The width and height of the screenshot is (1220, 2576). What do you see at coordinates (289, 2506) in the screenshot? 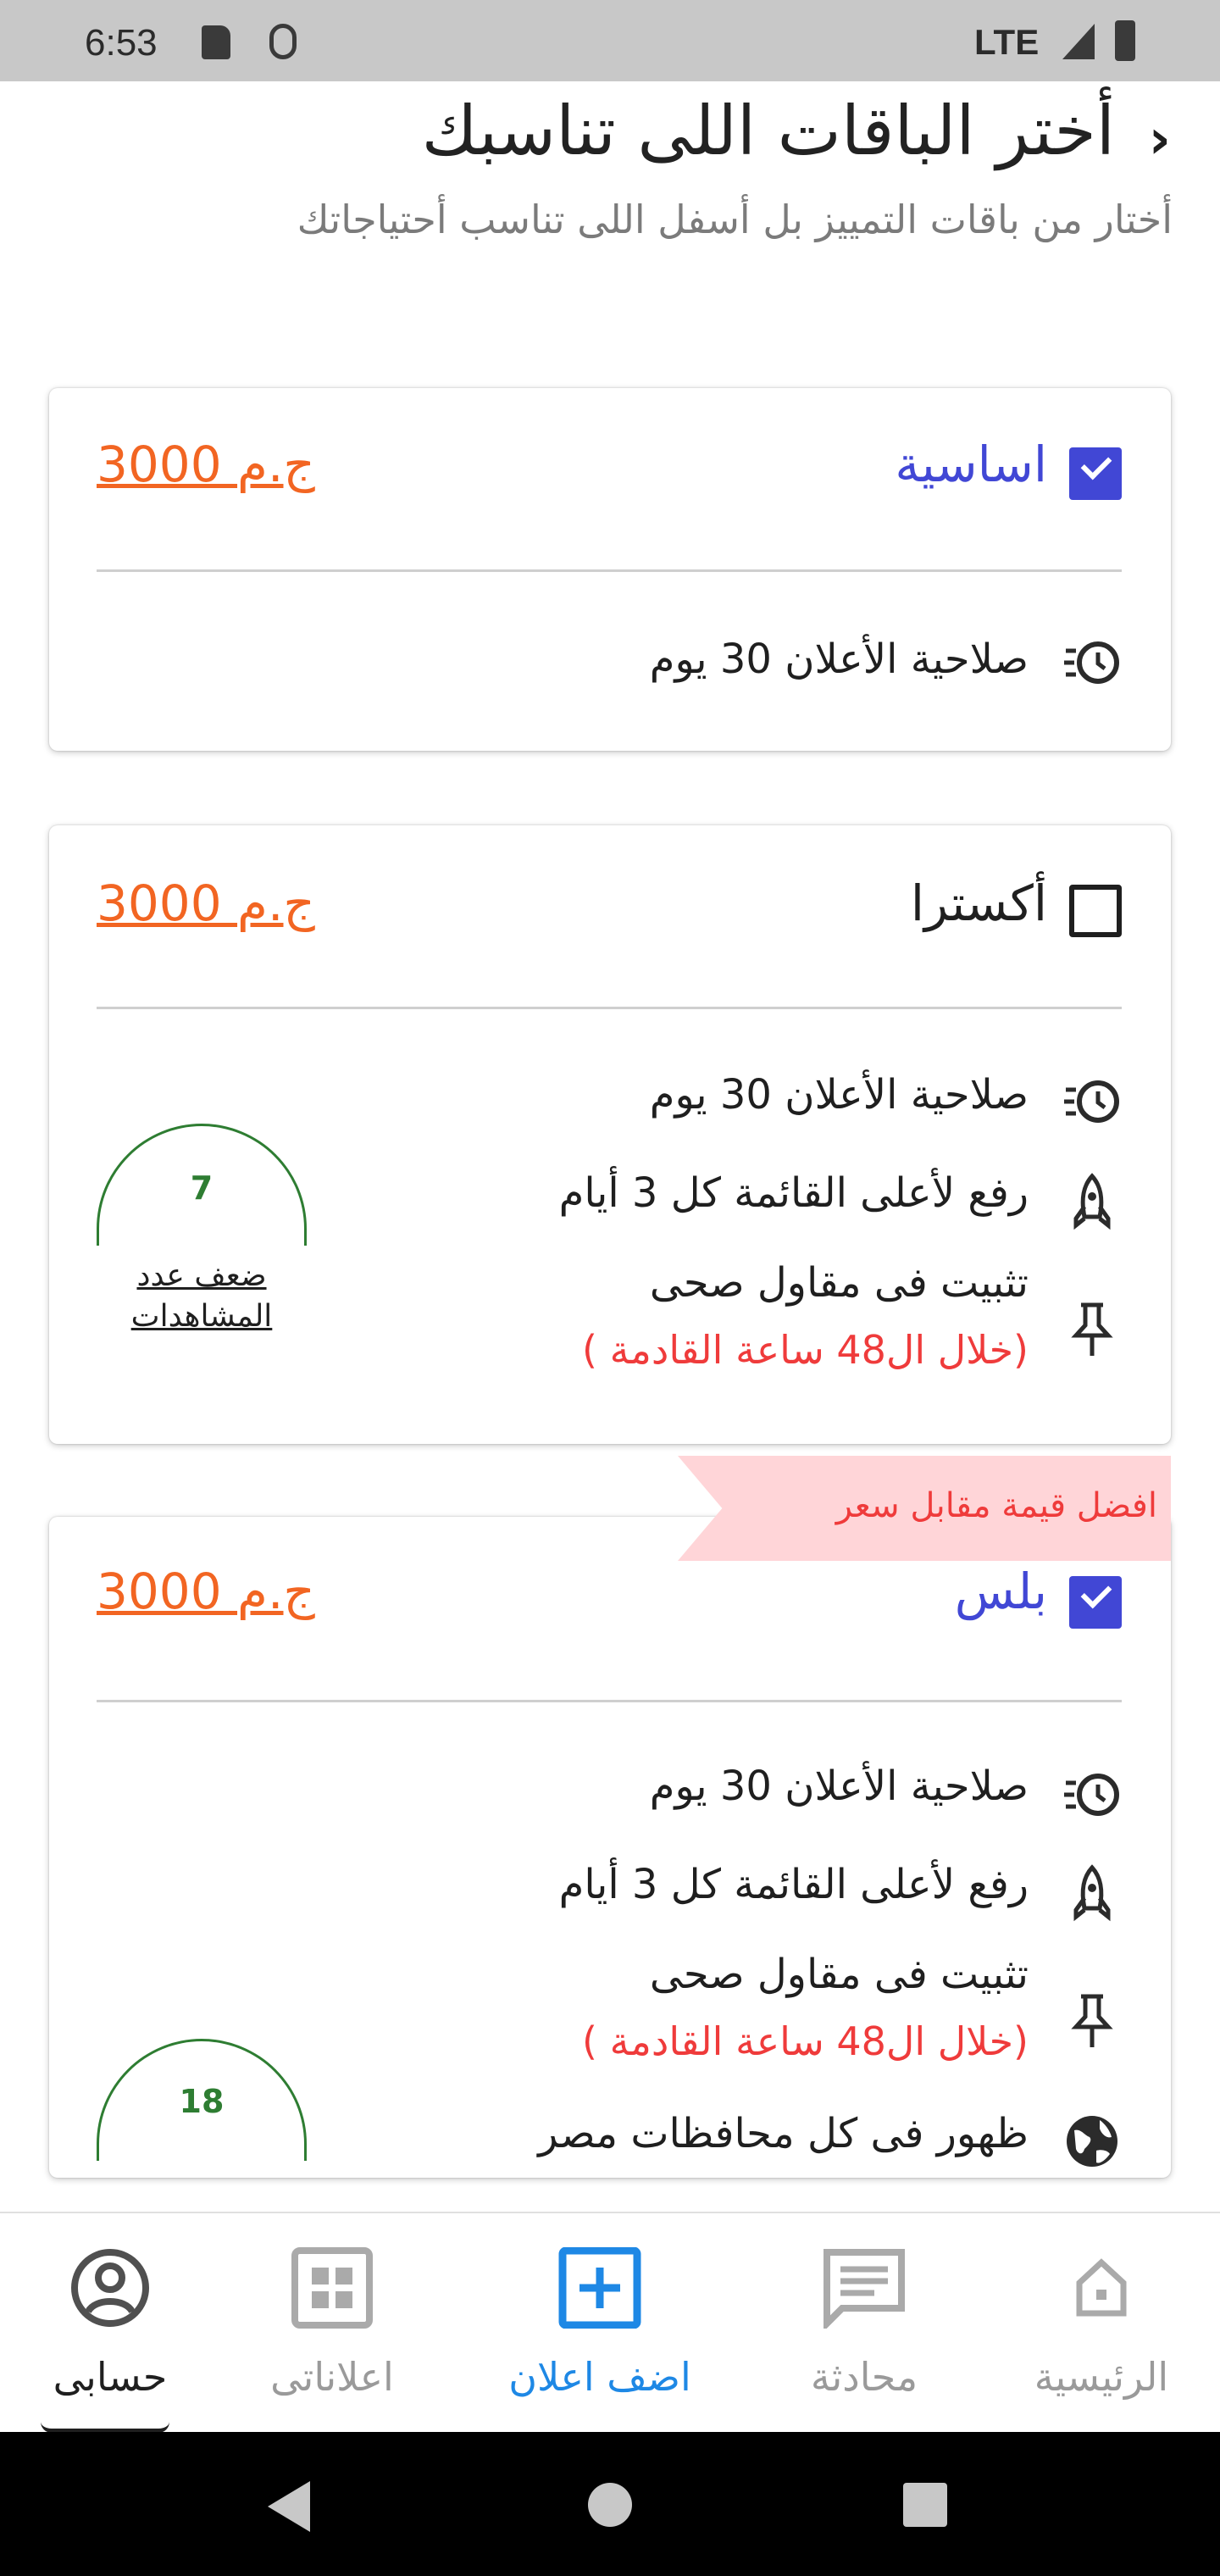
I see `system-back-icon` at bounding box center [289, 2506].